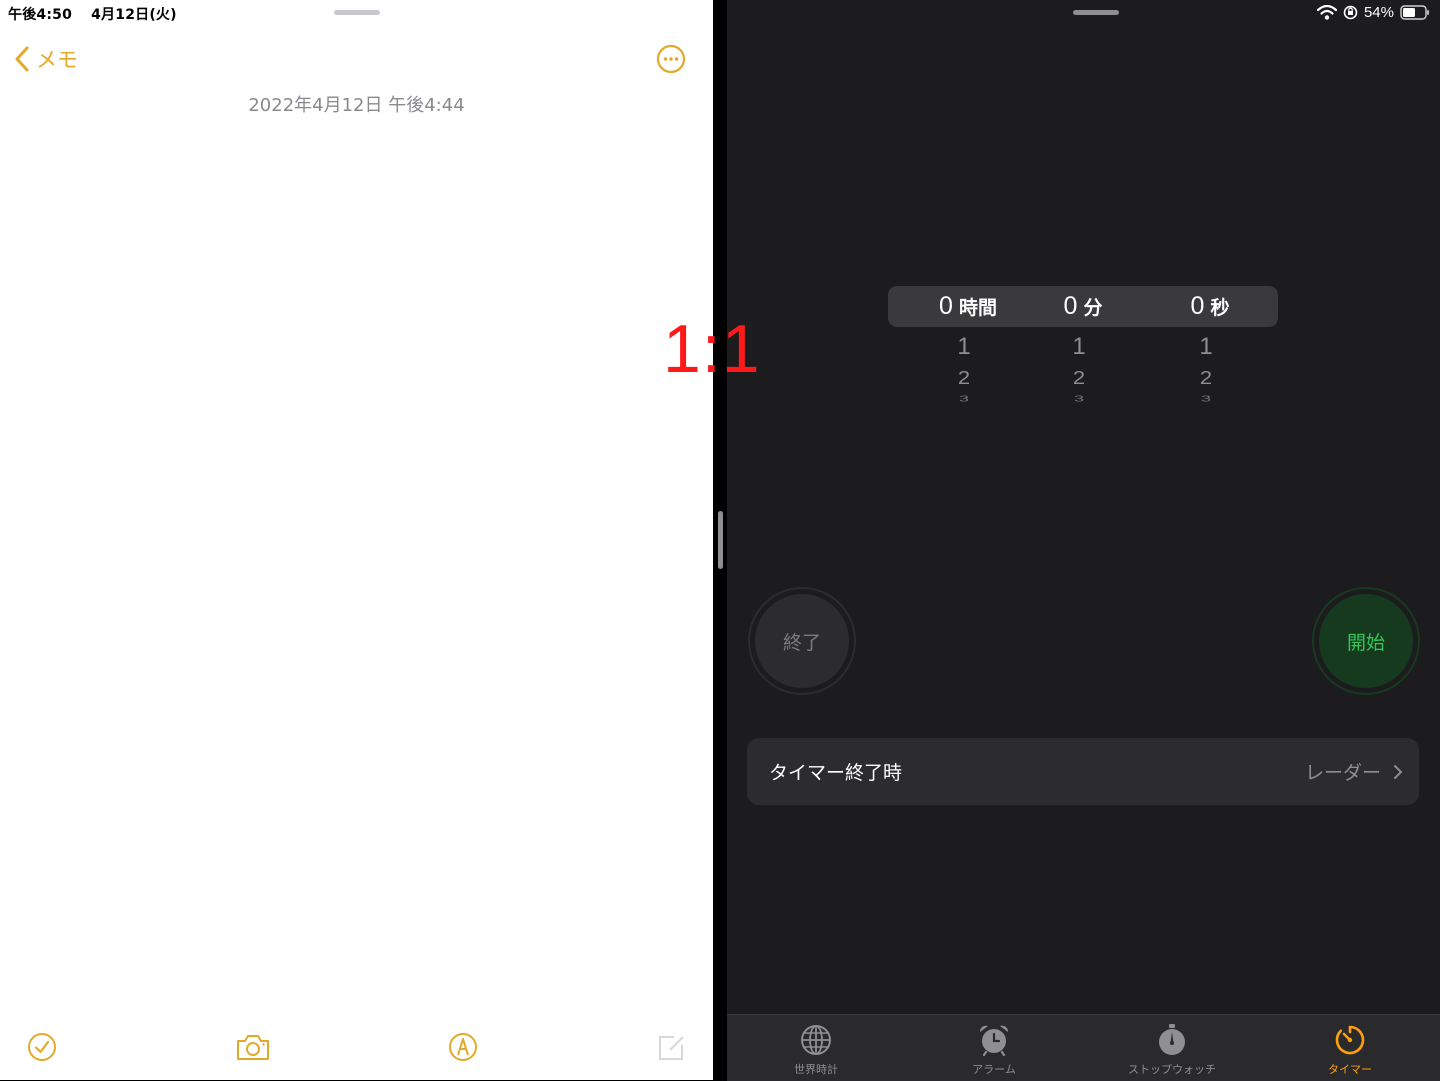  Describe the element at coordinates (816, 1069) in the screenshot. I see `tab-label: 世界時計` at that location.